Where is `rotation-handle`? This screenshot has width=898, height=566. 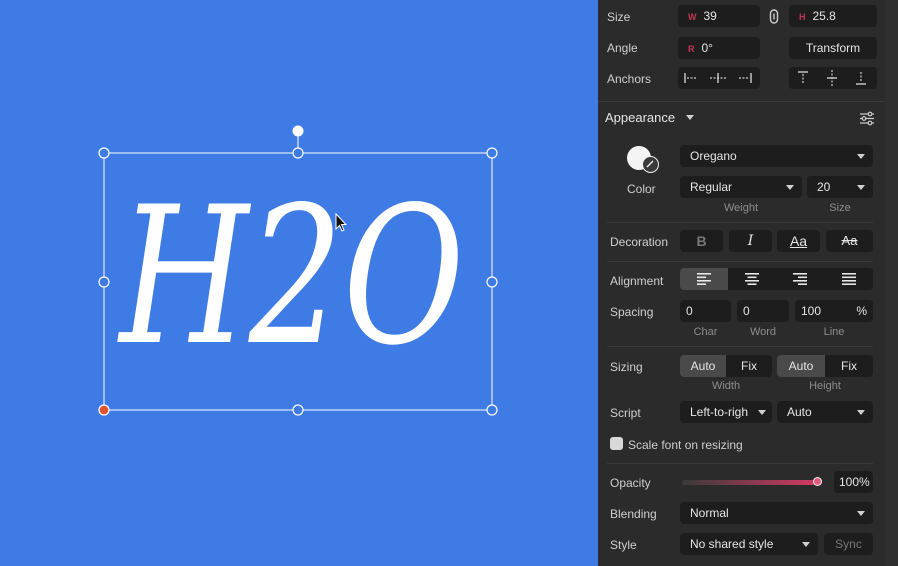 rotation-handle is located at coordinates (298, 131).